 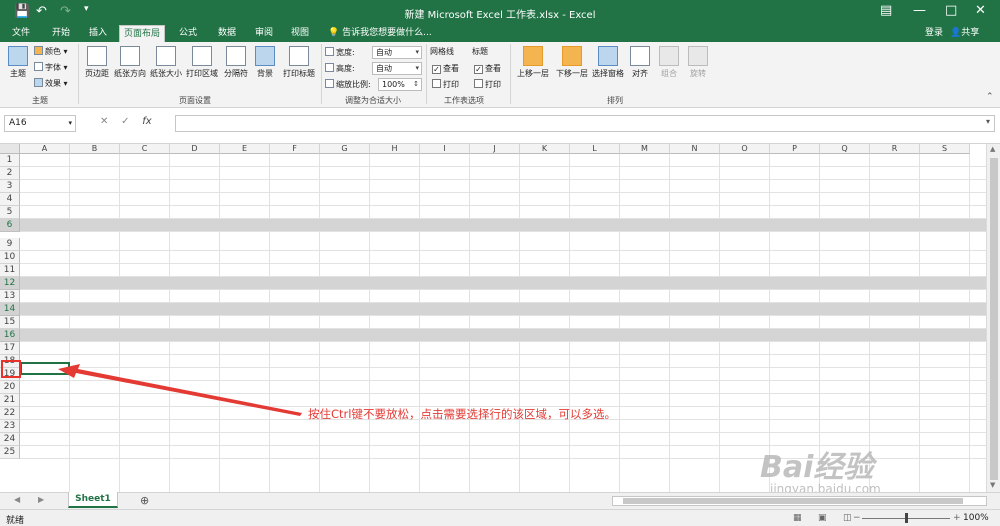 I want to click on function-icon: fx, so click(x=146, y=121).